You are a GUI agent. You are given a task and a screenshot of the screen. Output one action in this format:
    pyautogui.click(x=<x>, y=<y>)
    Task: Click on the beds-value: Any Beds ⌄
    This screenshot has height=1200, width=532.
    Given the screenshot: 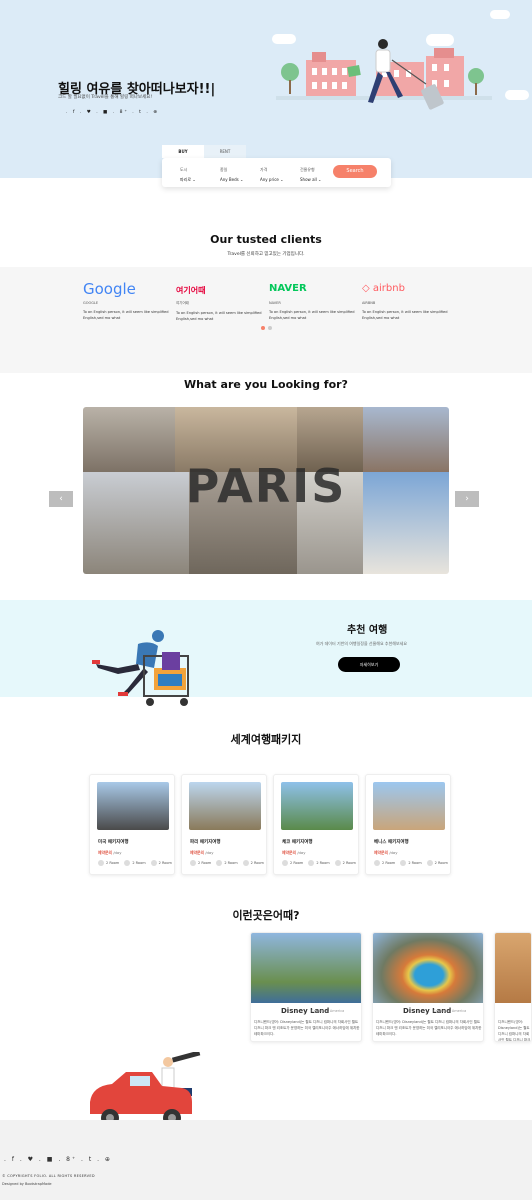 What is the action you would take?
    pyautogui.click(x=232, y=179)
    